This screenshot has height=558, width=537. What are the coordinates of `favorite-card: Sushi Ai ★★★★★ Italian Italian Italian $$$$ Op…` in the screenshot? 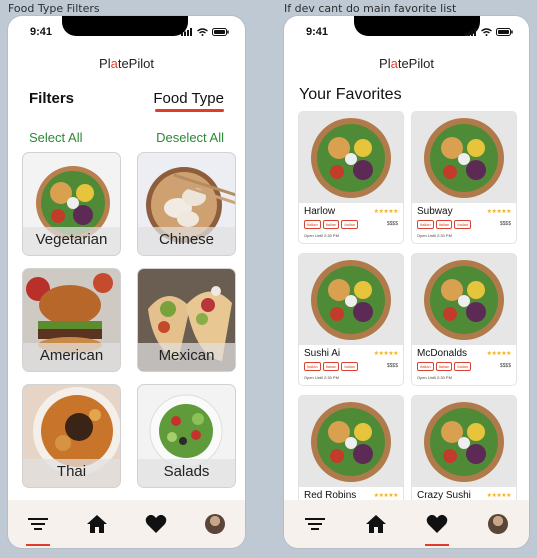 It's located at (351, 319).